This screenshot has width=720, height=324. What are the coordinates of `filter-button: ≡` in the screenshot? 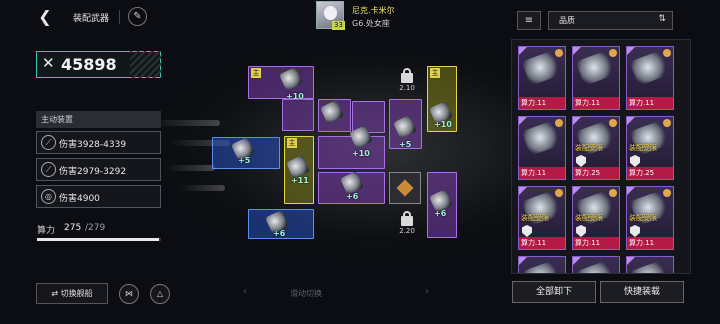 It's located at (529, 20).